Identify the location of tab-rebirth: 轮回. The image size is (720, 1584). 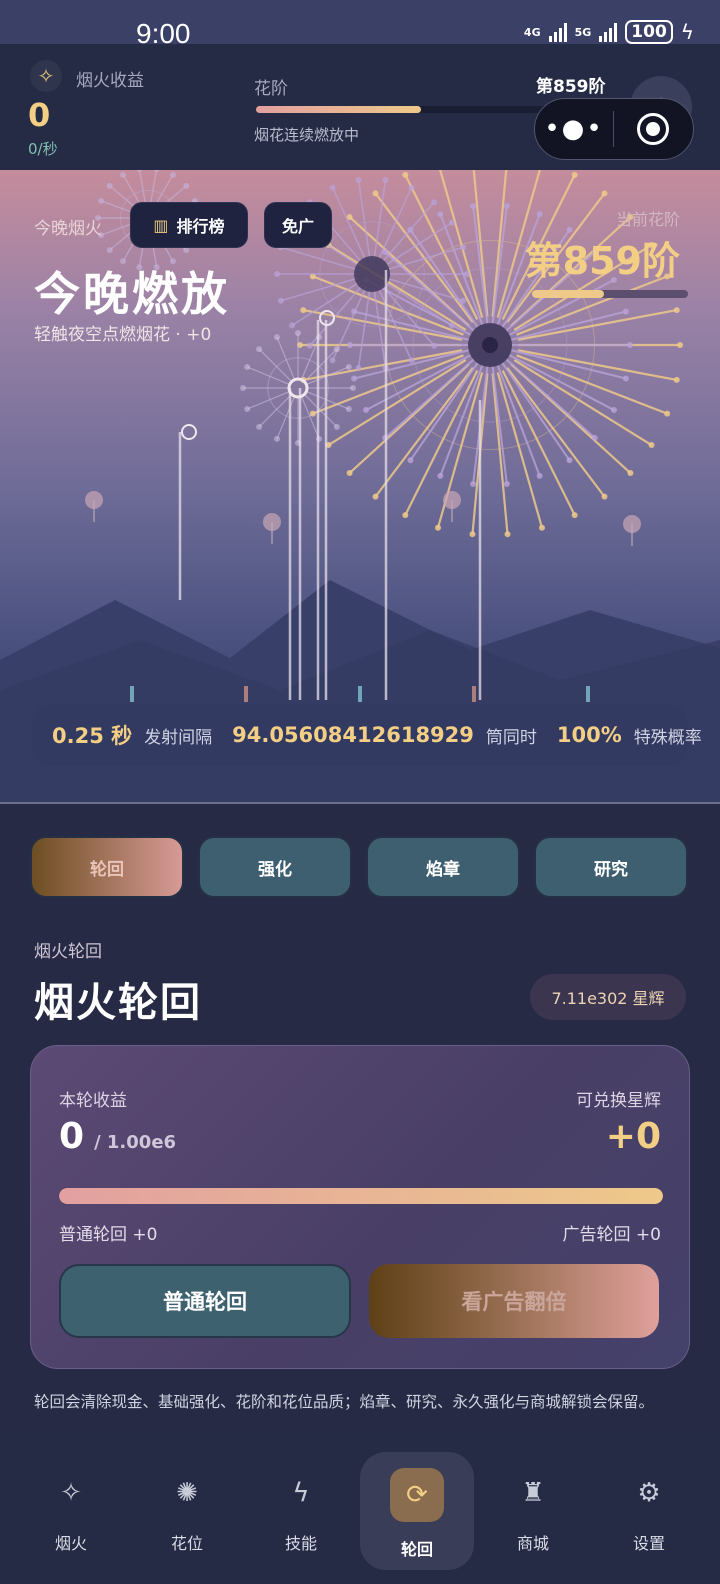
(107, 867).